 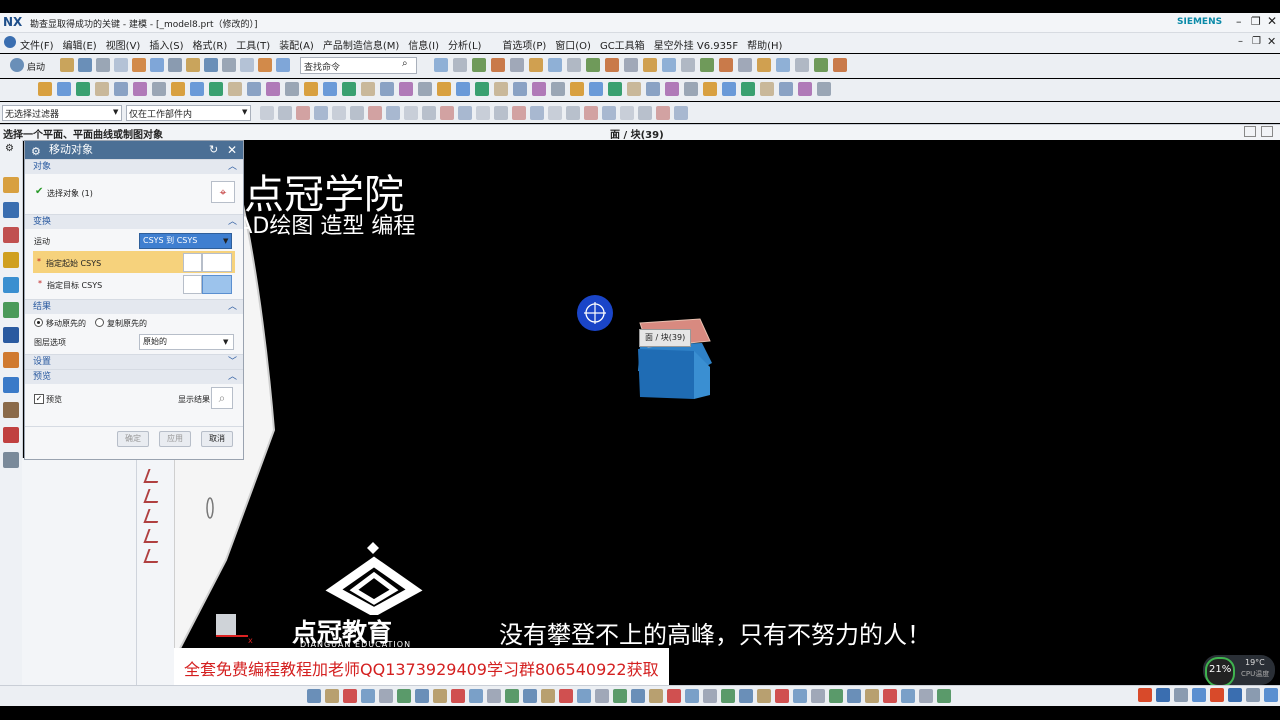 I want to click on menu-item: 产品制造信息(M), so click(x=361, y=44).